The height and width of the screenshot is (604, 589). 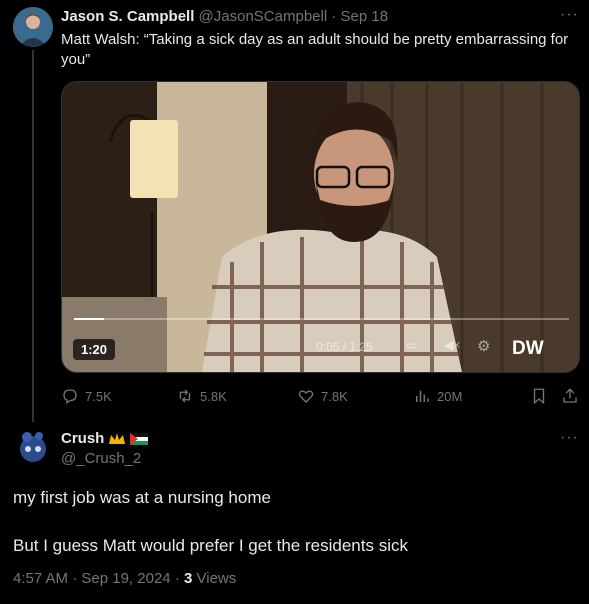 I want to click on reply-view-count: 3, so click(x=188, y=578).